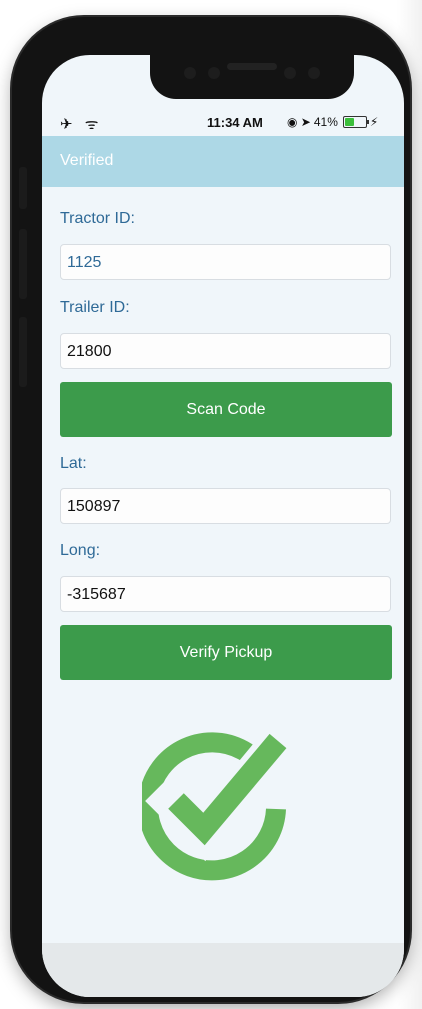  I want to click on trailer-id-input: 21800, so click(225, 351).